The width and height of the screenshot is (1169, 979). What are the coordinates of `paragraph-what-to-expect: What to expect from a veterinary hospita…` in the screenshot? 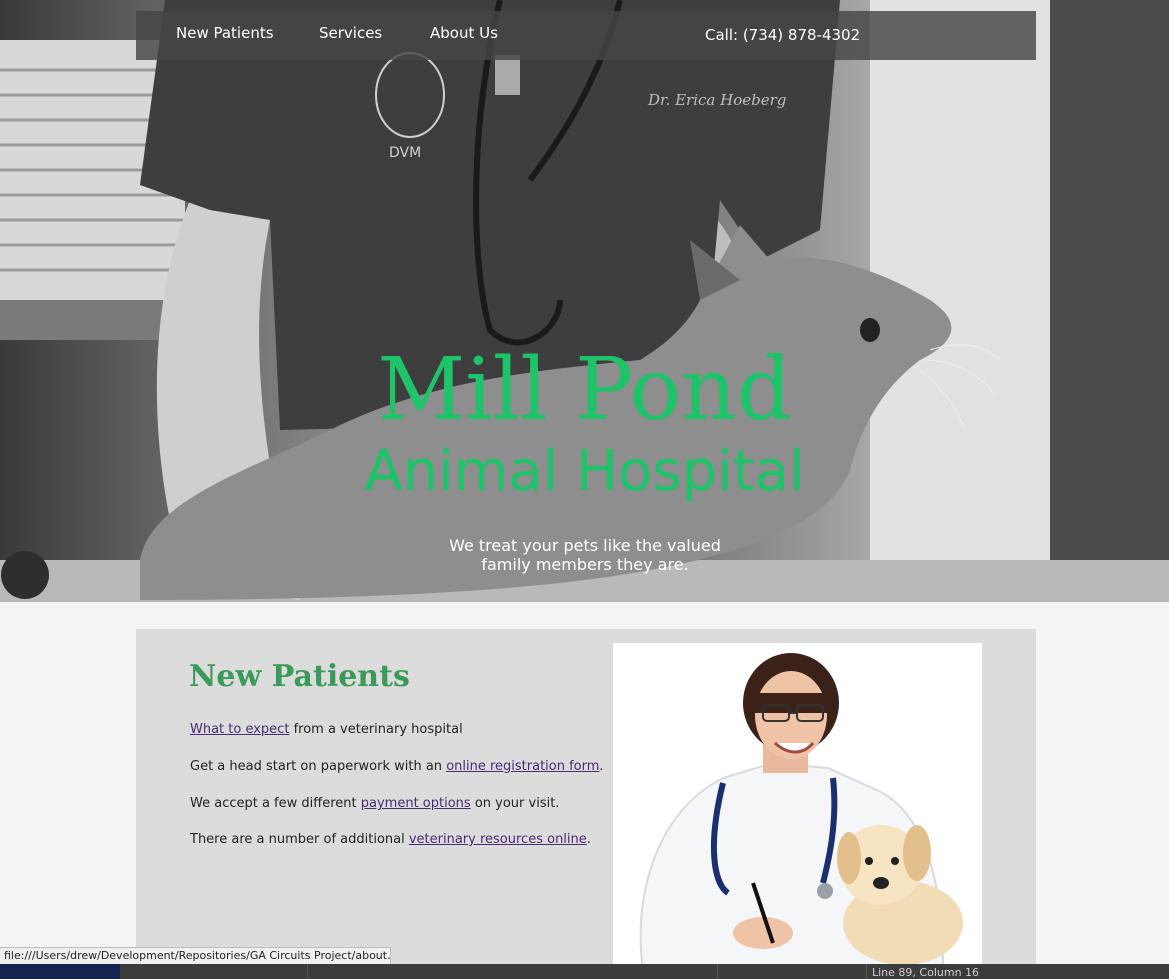 It's located at (326, 729).